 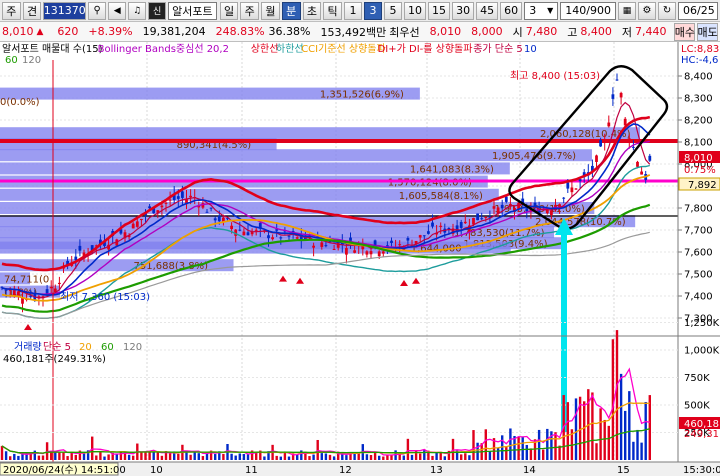 What do you see at coordinates (414, 10) in the screenshot?
I see `interval-10: 10` at bounding box center [414, 10].